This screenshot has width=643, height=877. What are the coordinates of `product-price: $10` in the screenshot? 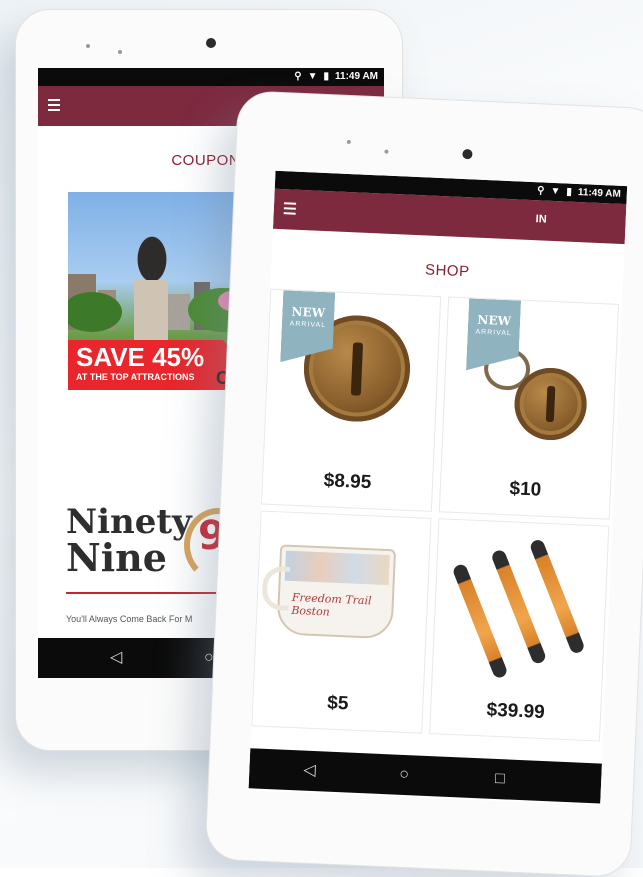 It's located at (525, 489).